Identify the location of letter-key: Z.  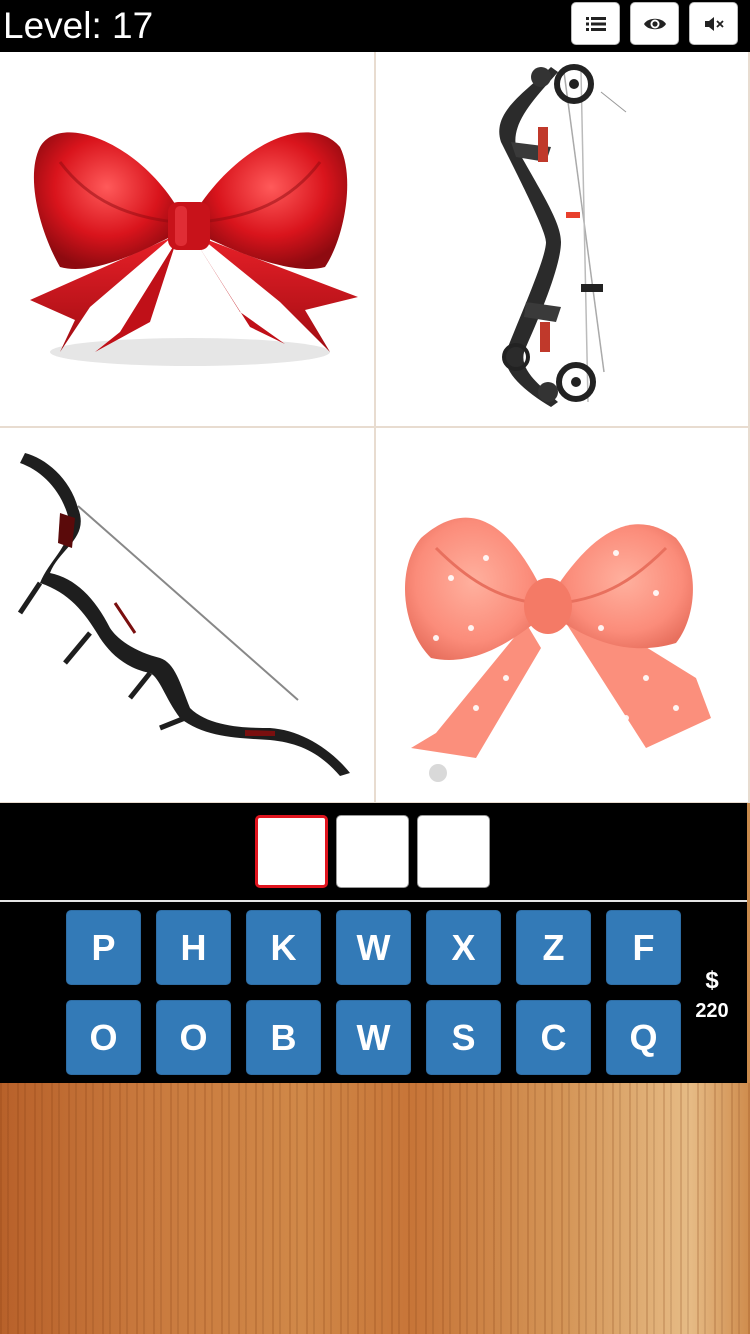
(553, 947).